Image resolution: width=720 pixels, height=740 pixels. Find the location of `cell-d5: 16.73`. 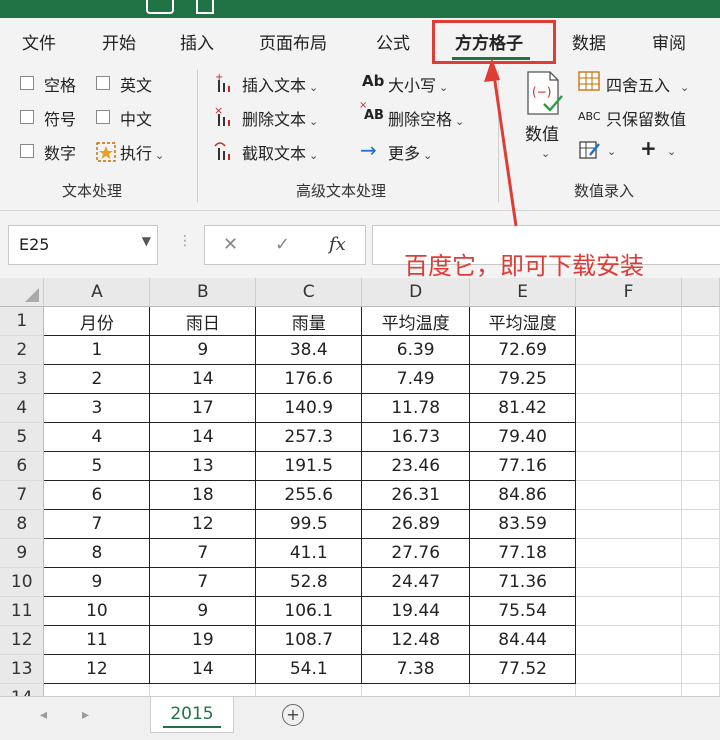

cell-d5: 16.73 is located at coordinates (416, 437).